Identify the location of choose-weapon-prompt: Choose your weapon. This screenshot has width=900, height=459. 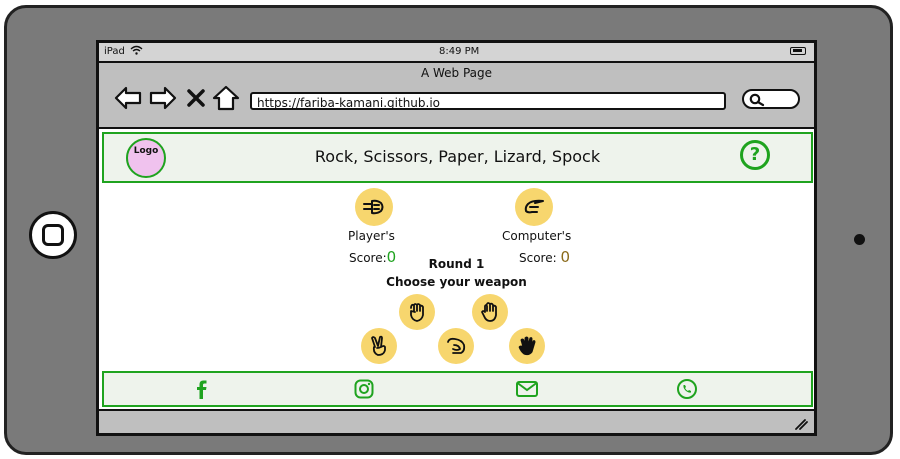
(456, 282).